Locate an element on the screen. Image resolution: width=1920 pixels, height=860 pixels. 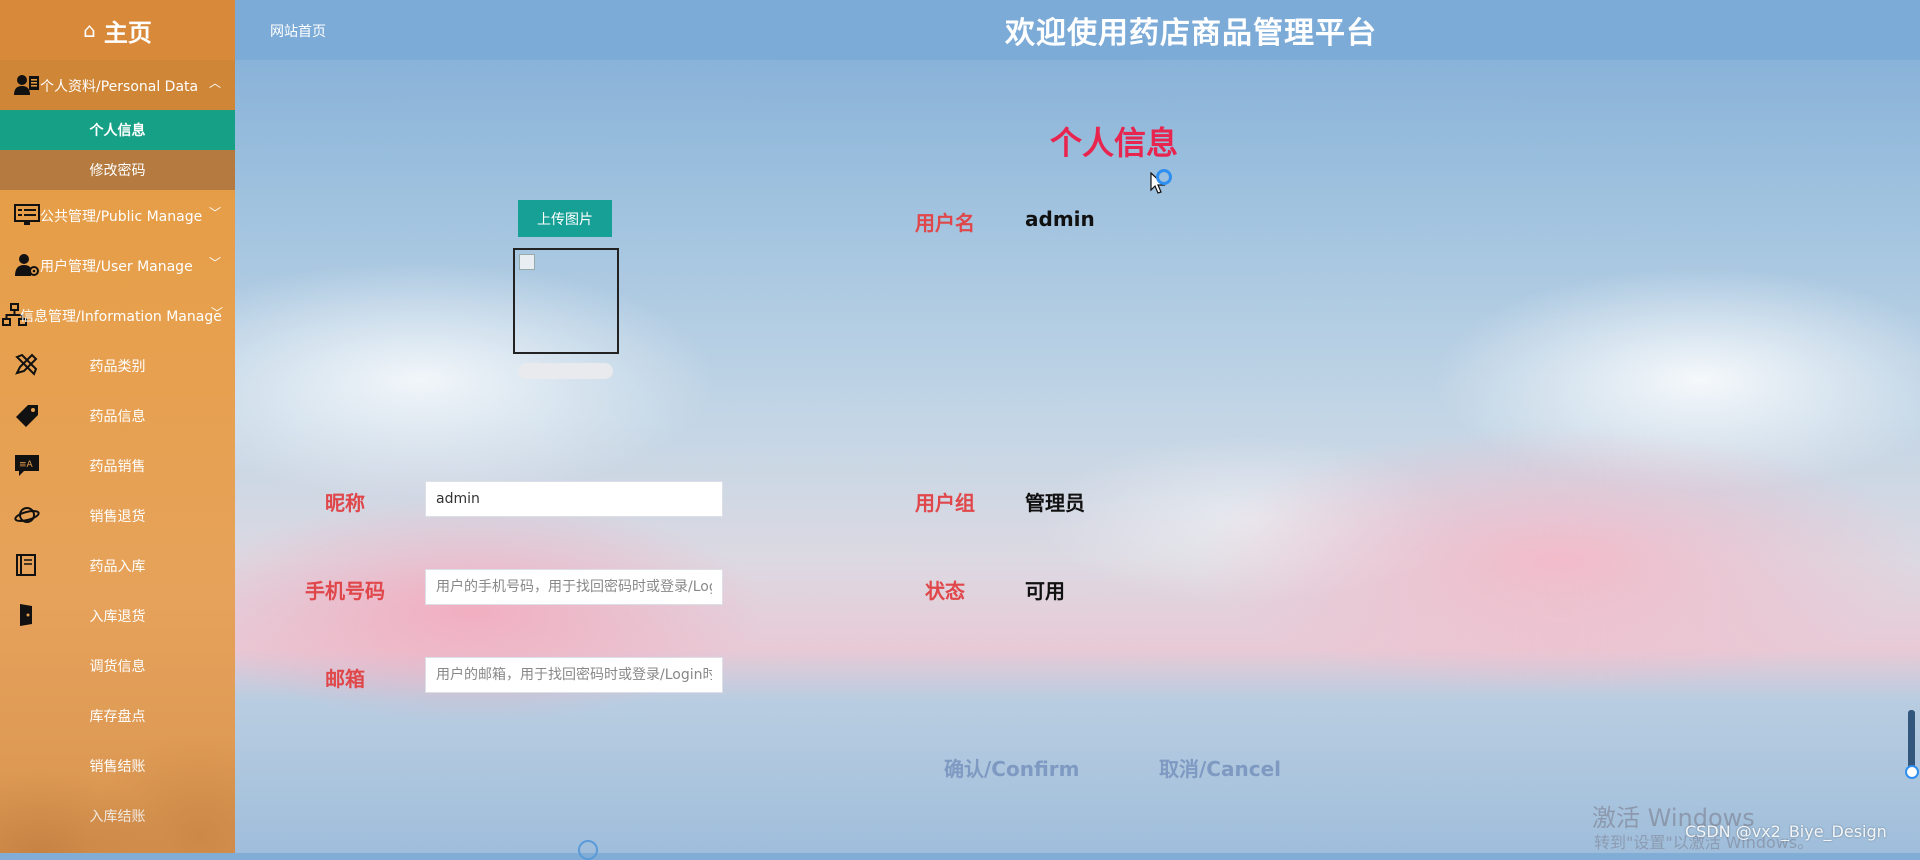
sidebar-item-label: 销售退货 is located at coordinates (117, 517).